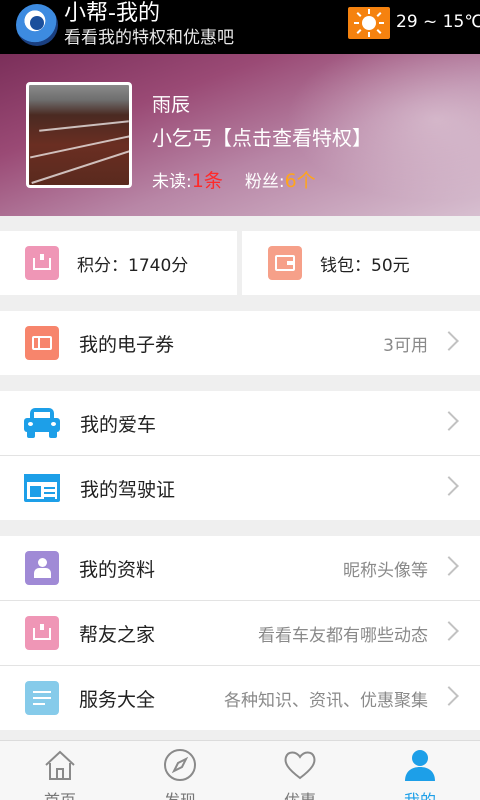 The width and height of the screenshot is (480, 800). What do you see at coordinates (240, 568) in the screenshot?
I see `menu-item-profile: 我的资料 昵称头像等` at bounding box center [240, 568].